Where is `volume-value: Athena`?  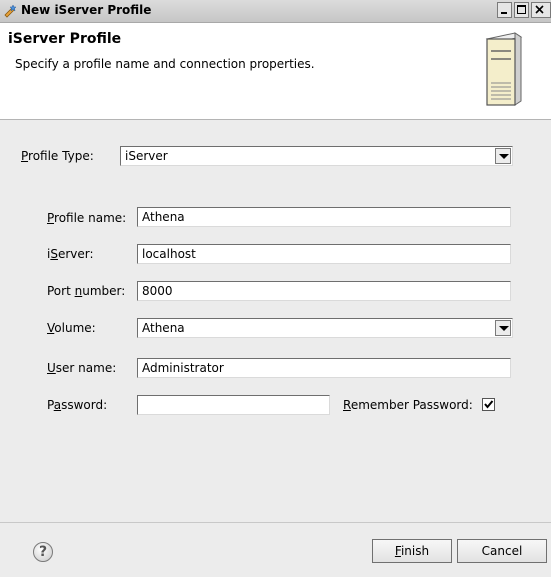
volume-value: Athena is located at coordinates (163, 328).